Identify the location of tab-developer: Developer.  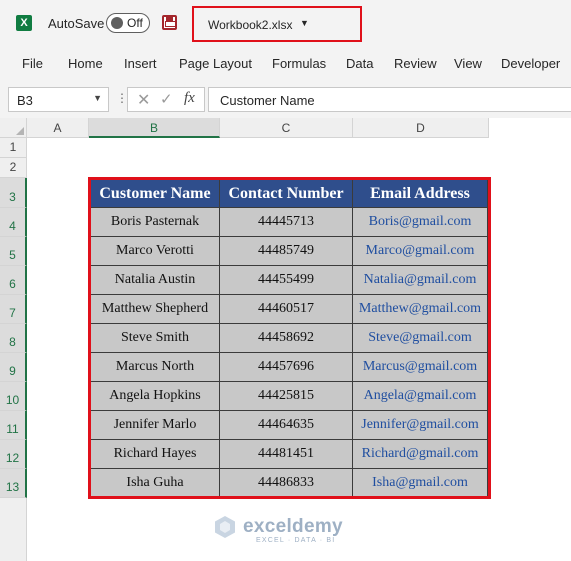
(530, 63).